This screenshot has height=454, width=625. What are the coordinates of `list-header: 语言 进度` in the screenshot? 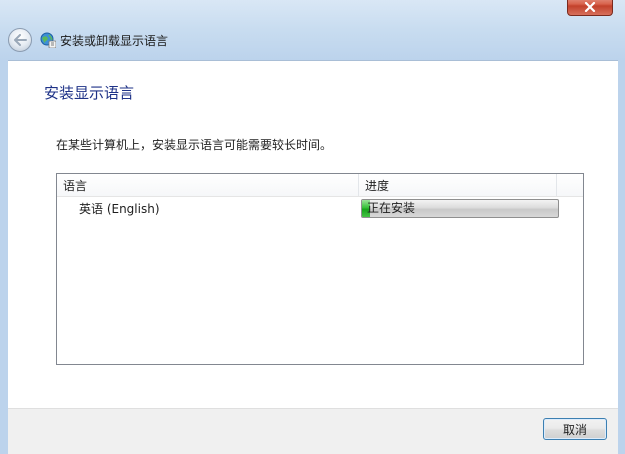 It's located at (320, 185).